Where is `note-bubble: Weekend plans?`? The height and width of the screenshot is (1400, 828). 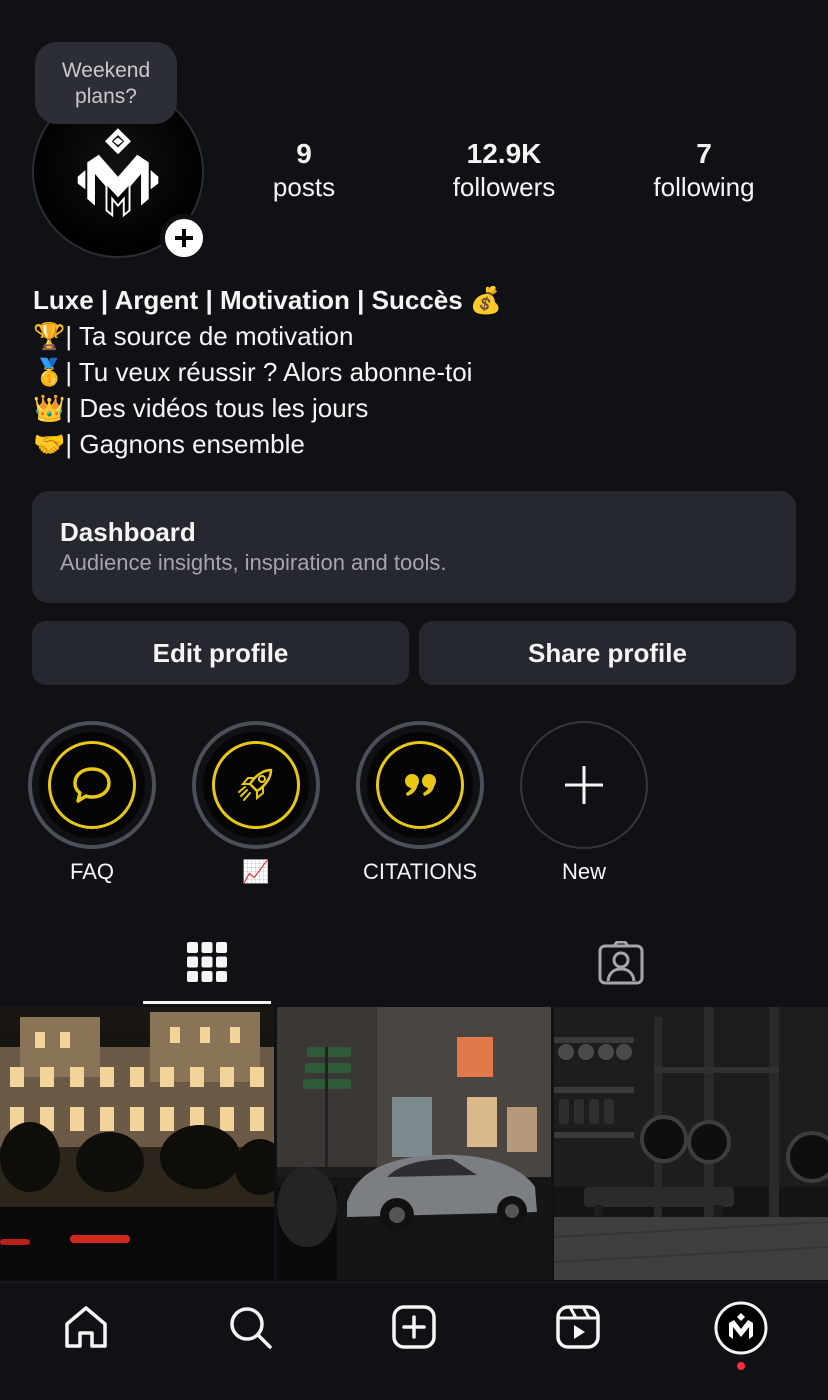 note-bubble: Weekend plans? is located at coordinates (106, 83).